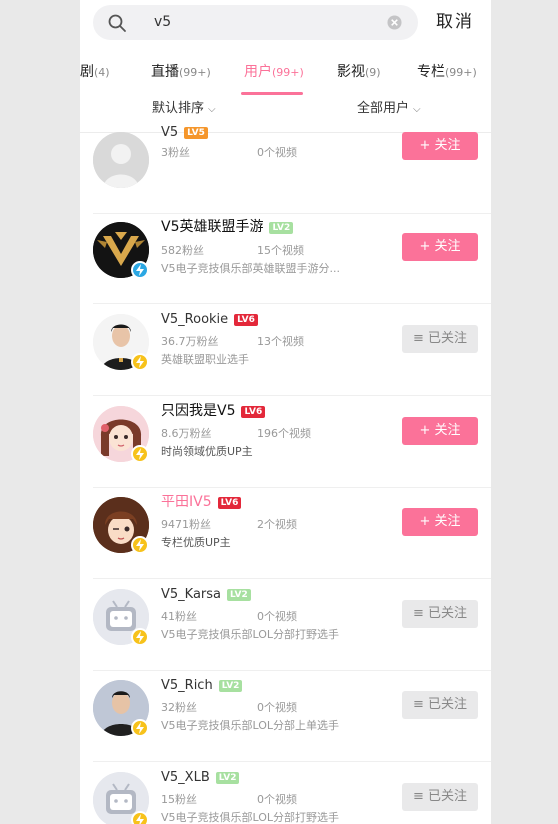  Describe the element at coordinates (272, 93) in the screenshot. I see `active-tab-indicator` at that location.